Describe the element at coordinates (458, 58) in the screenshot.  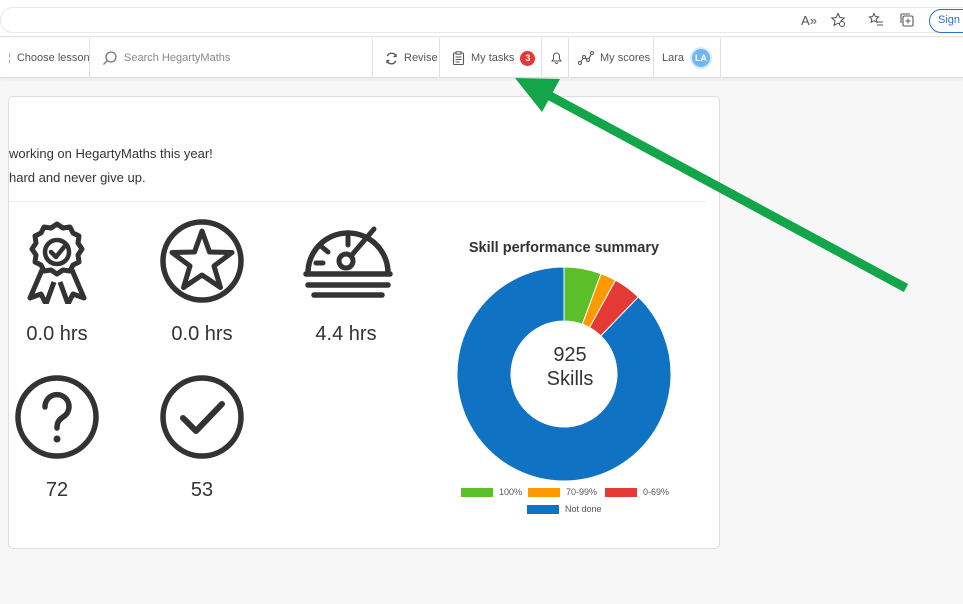
I see `clipboard-icon` at that location.